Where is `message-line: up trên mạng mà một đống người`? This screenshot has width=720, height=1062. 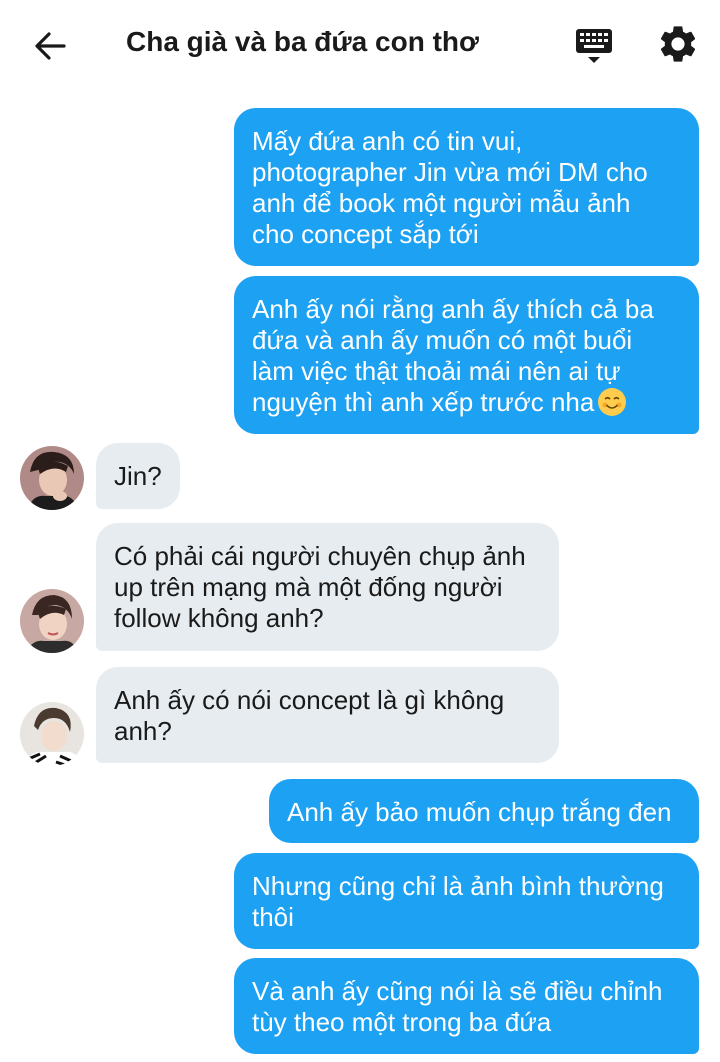 message-line: up trên mạng mà một đống người is located at coordinates (308, 587).